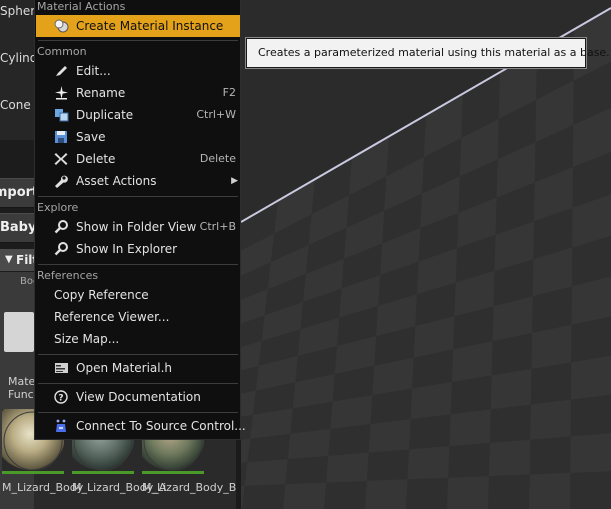 The height and width of the screenshot is (509, 611). Describe the element at coordinates (19, 332) in the screenshot. I see `folder-icon` at that location.